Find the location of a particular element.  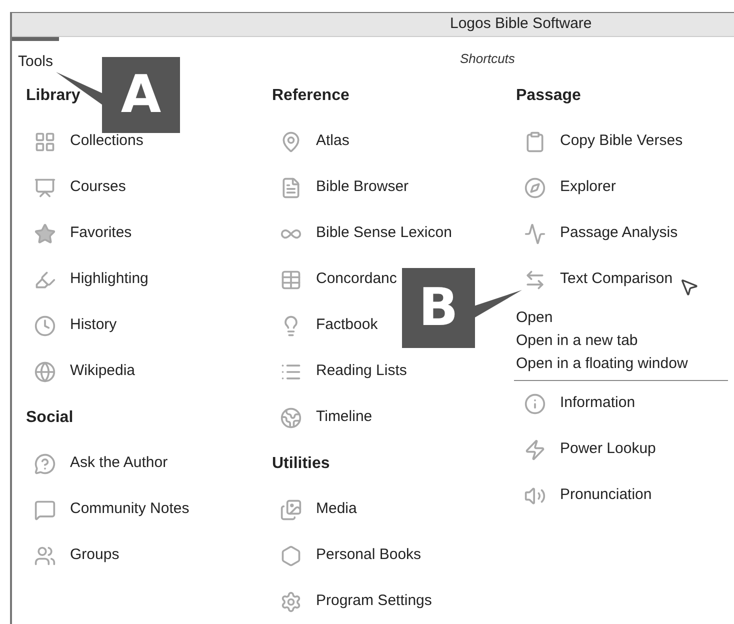

clipboard-icon is located at coordinates (535, 141).